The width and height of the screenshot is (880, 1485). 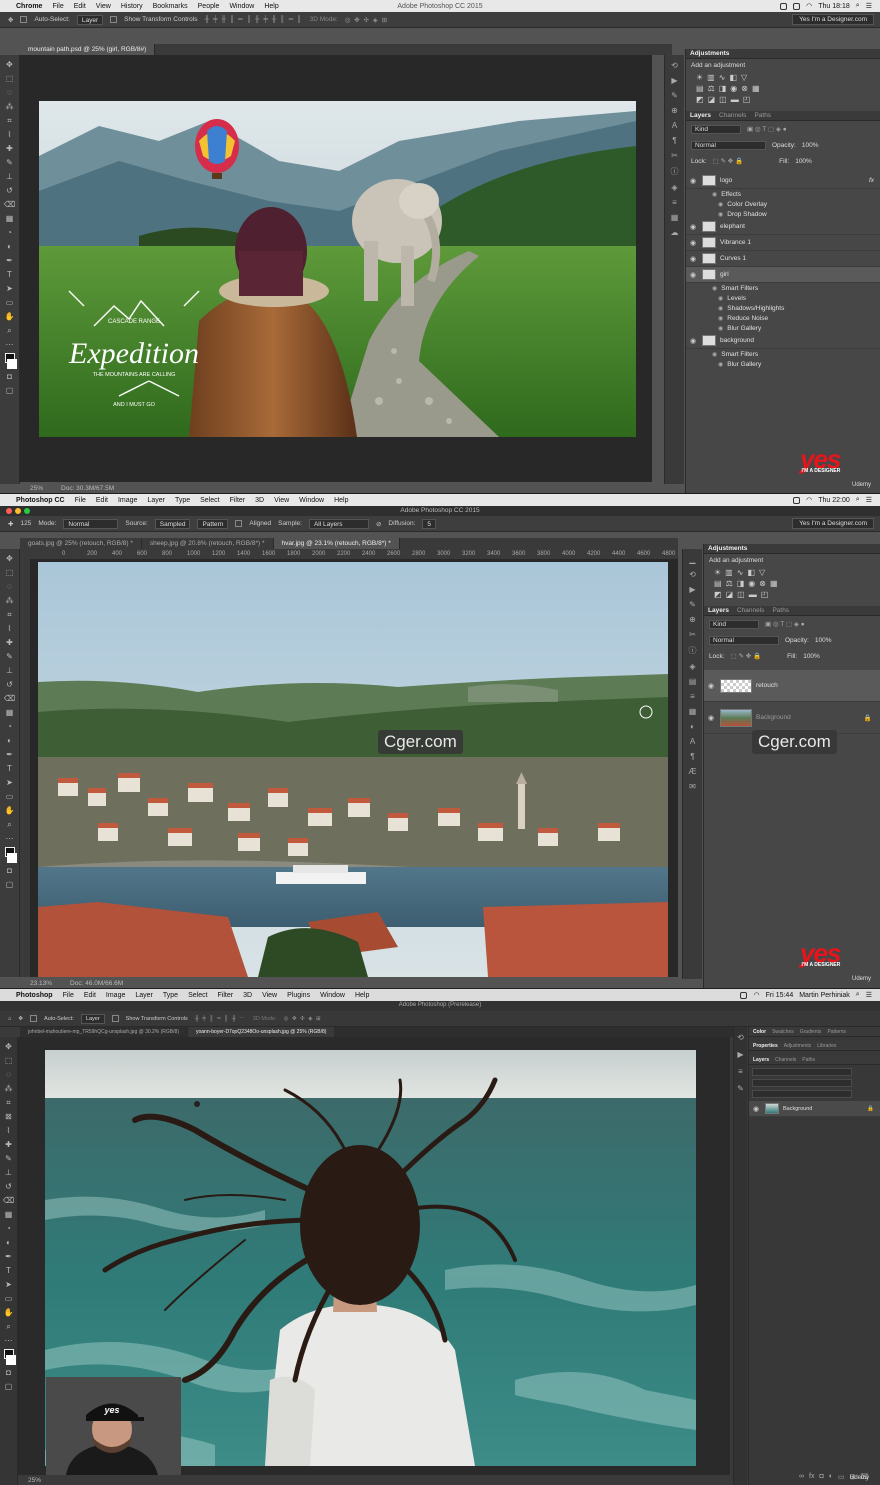 What do you see at coordinates (197, 995) in the screenshot?
I see `menu-select: Select` at bounding box center [197, 995].